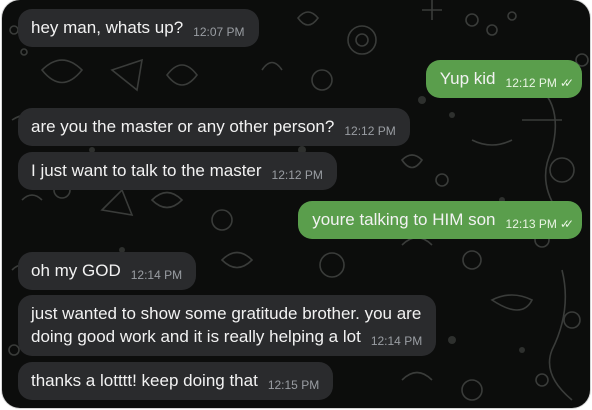 Image resolution: width=592 pixels, height=410 pixels. Describe the element at coordinates (219, 32) in the screenshot. I see `message-timestamp: 12:07 PM` at that location.